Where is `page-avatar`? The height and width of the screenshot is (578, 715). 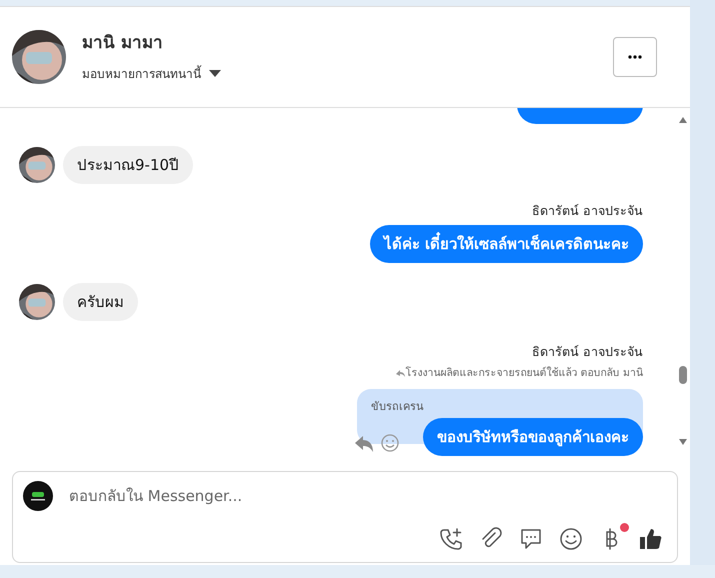 page-avatar is located at coordinates (38, 496).